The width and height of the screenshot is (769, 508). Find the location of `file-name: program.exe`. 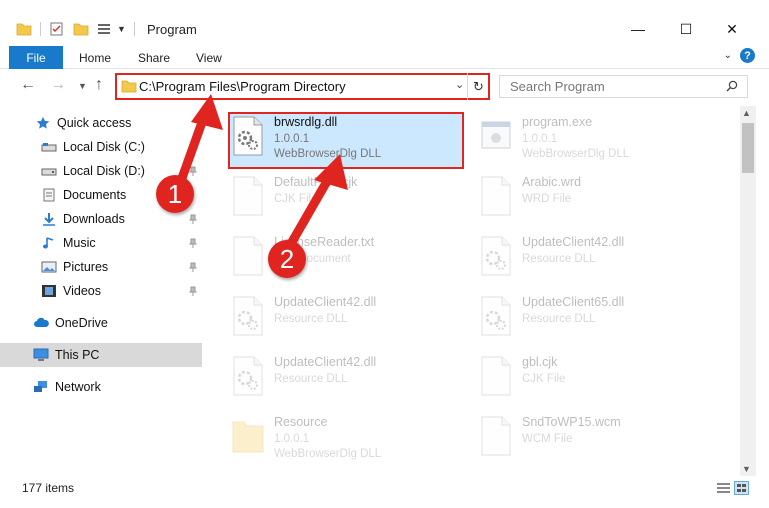

file-name: program.exe is located at coordinates (557, 122).